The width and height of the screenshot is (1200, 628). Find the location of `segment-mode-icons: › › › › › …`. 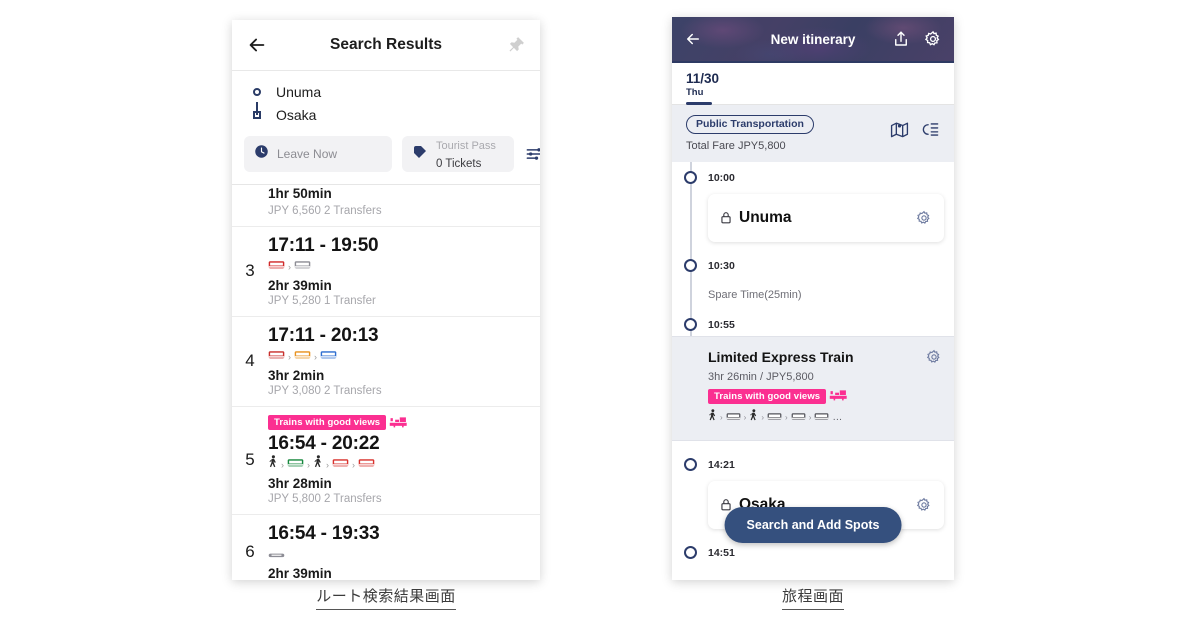

segment-mode-icons: › › › › › … is located at coordinates (825, 417).